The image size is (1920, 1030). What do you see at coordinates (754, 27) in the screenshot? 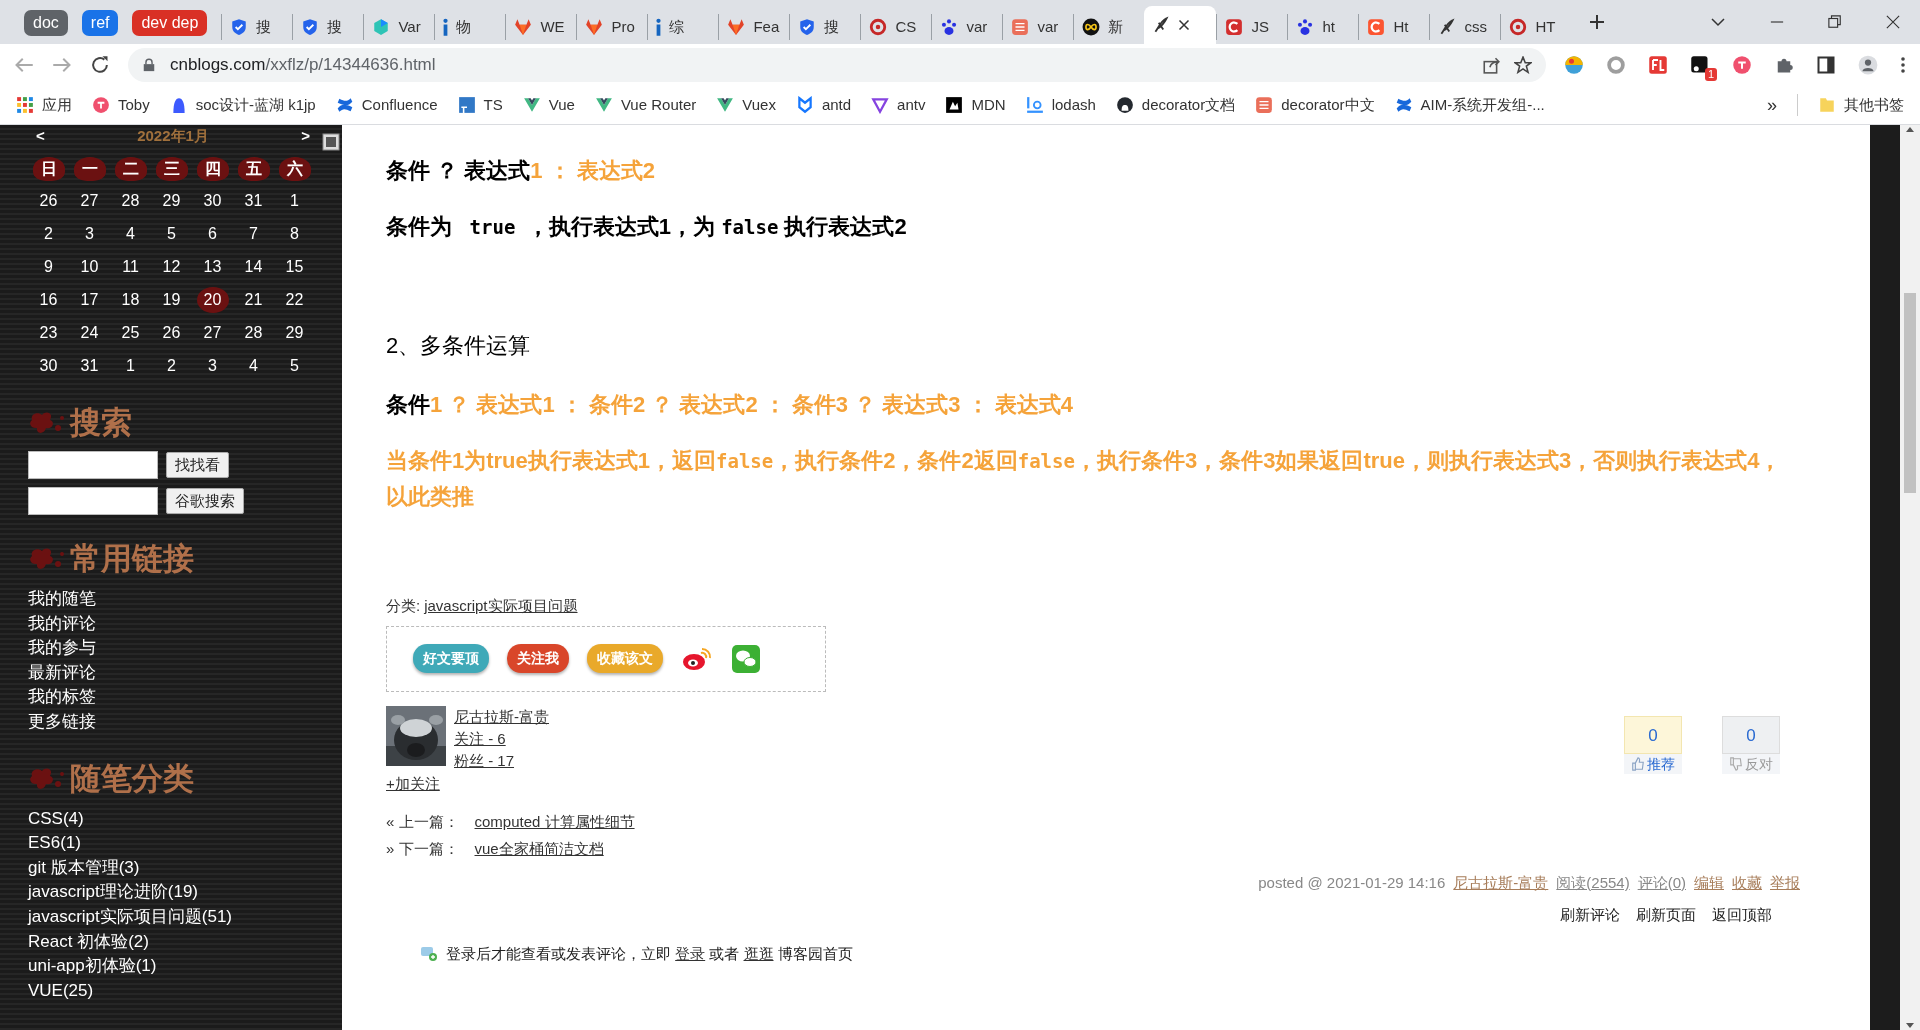
I see `browser-tab: Fea` at bounding box center [754, 27].